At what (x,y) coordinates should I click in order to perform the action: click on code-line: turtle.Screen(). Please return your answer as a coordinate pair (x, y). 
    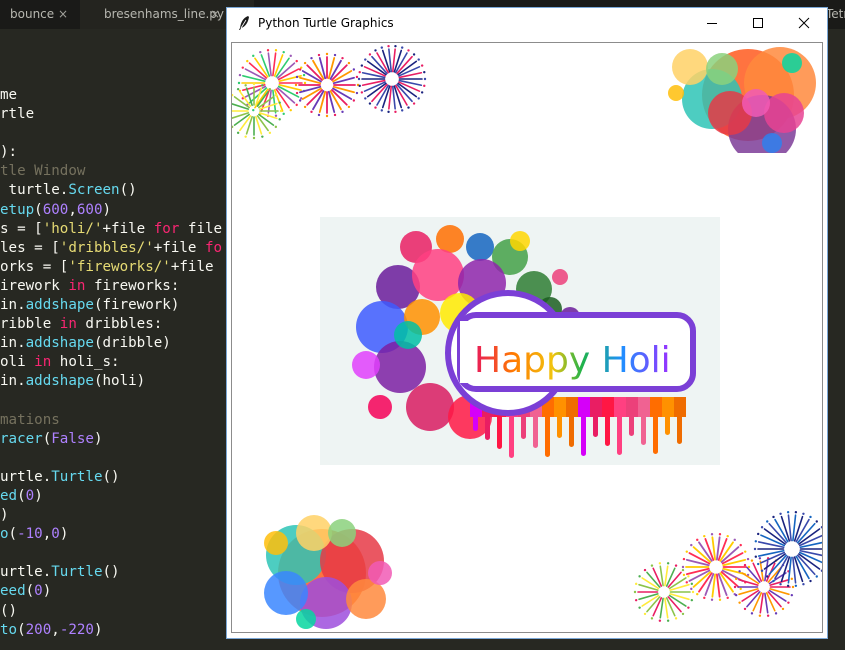
    Looking at the image, I should click on (120, 190).